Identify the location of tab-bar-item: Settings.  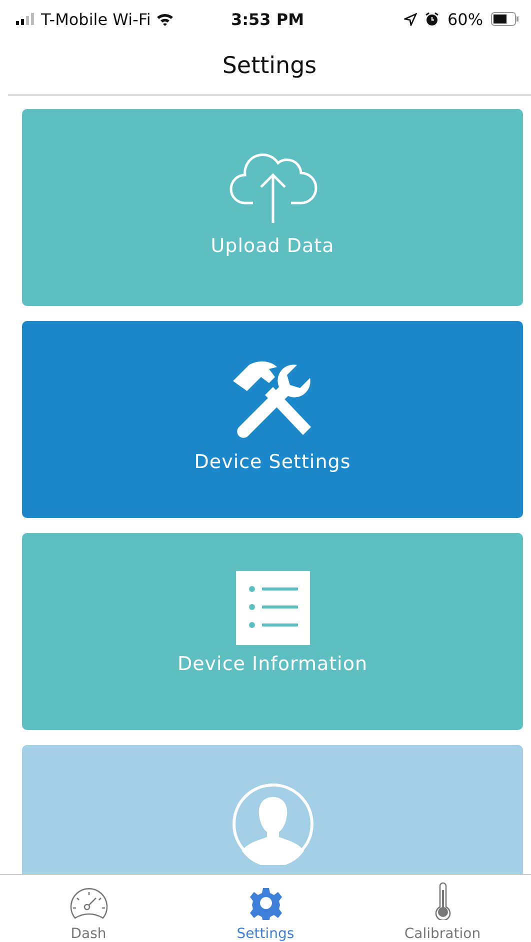
(265, 908).